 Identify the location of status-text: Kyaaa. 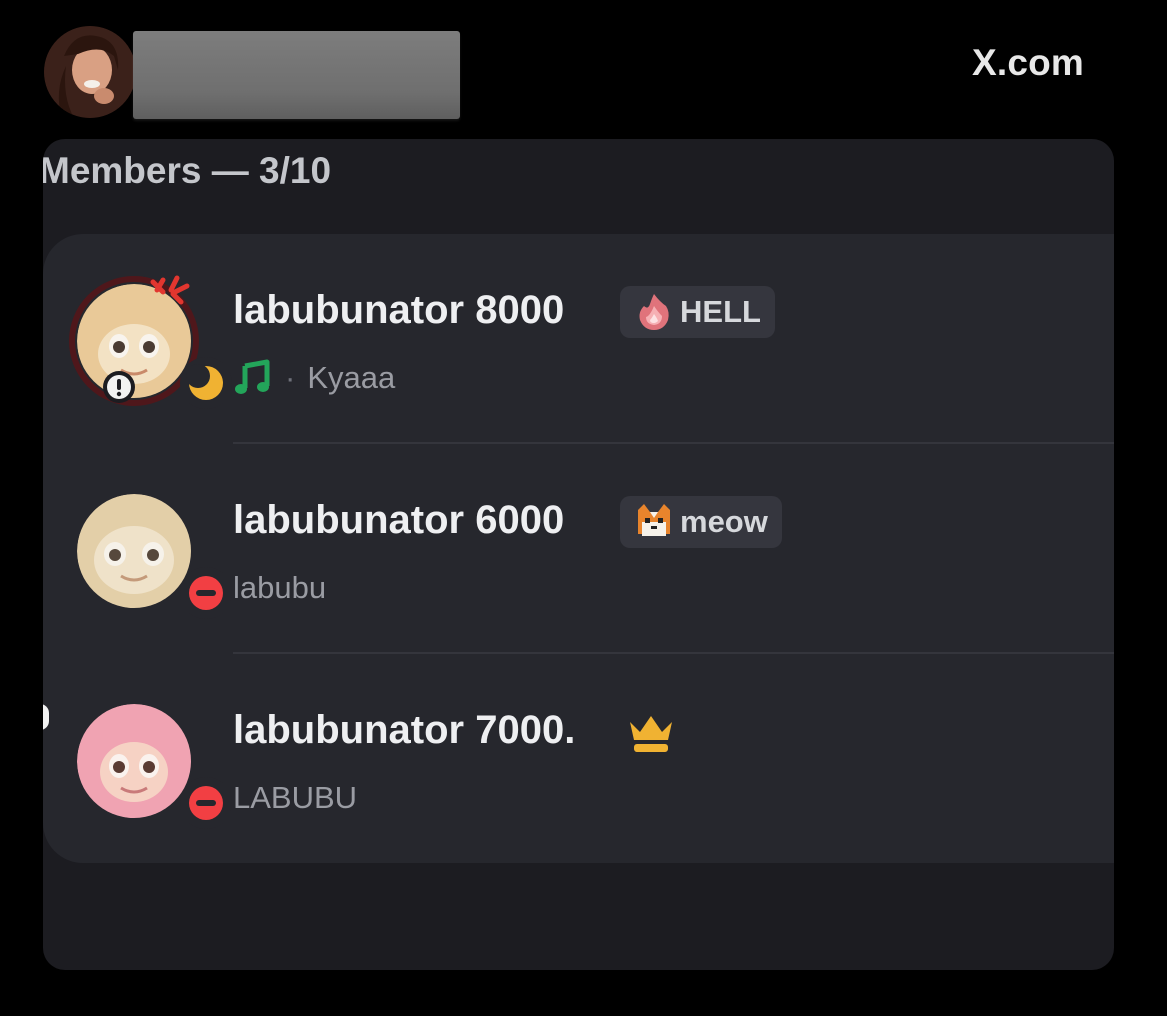
(351, 377).